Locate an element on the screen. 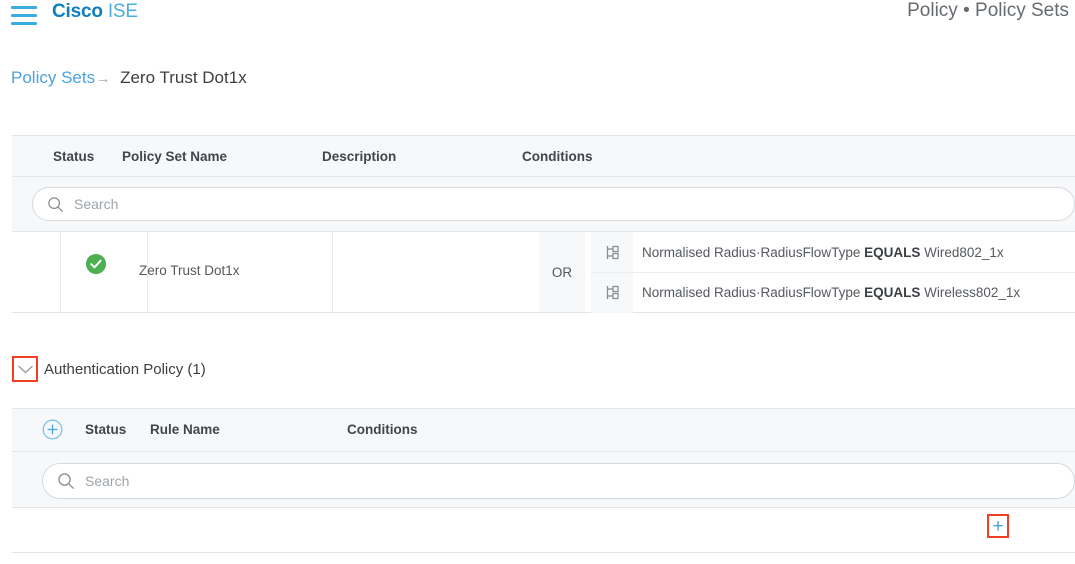 The height and width of the screenshot is (564, 1075). add-column-plus-circle-icon is located at coordinates (52, 429).